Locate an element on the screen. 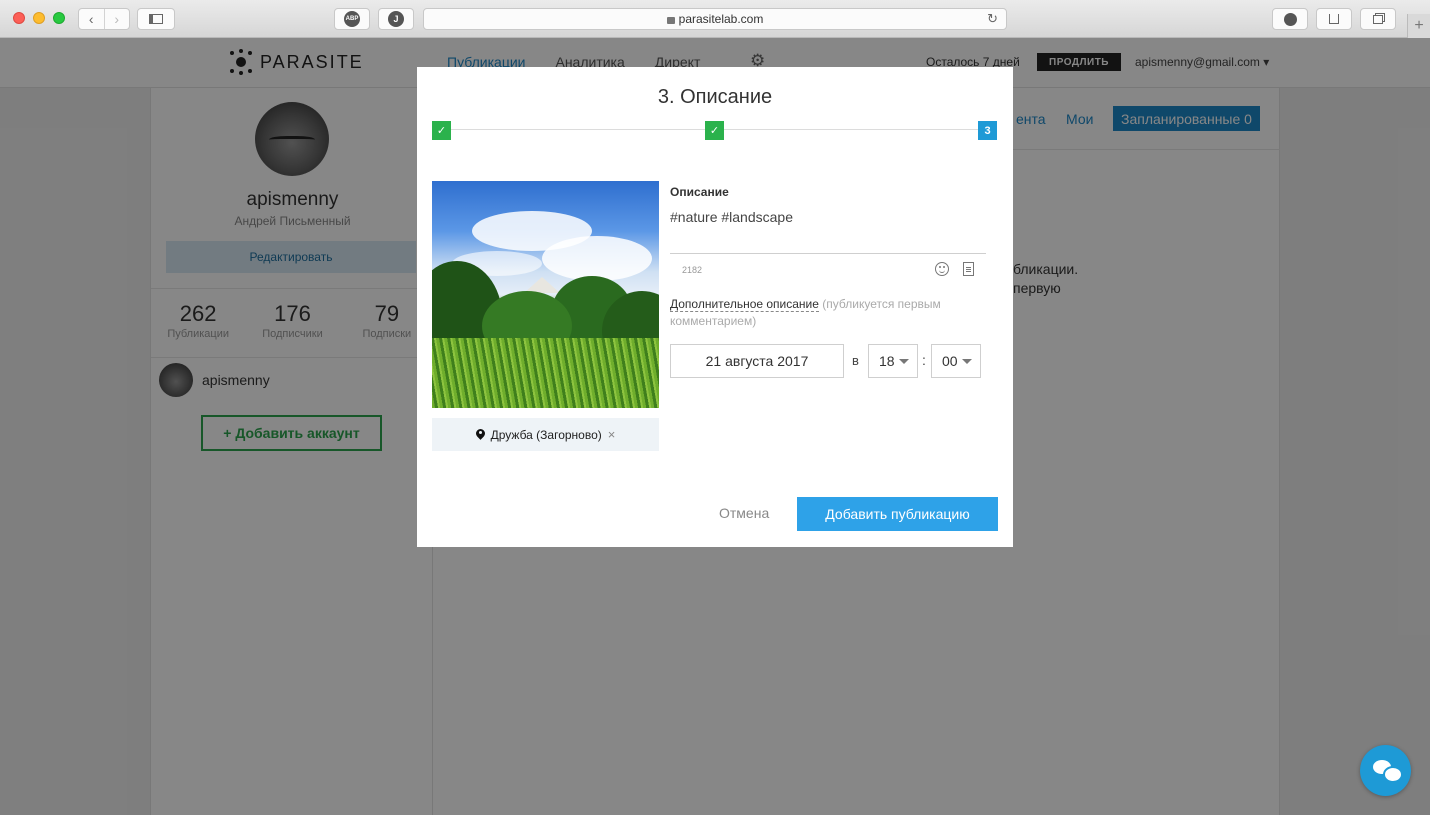 The width and height of the screenshot is (1430, 815). download-icon is located at coordinates (1290, 19).